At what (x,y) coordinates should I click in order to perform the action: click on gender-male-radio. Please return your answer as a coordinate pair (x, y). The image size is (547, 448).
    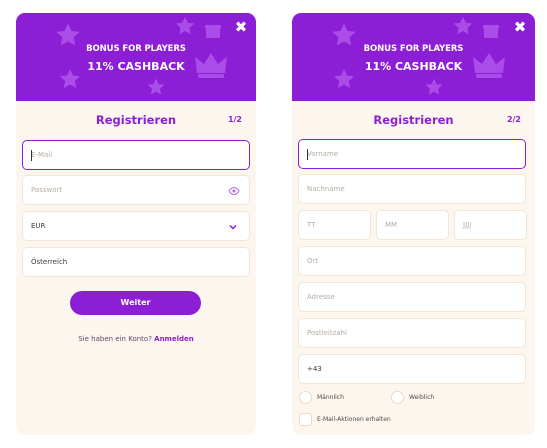
    Looking at the image, I should click on (305, 397).